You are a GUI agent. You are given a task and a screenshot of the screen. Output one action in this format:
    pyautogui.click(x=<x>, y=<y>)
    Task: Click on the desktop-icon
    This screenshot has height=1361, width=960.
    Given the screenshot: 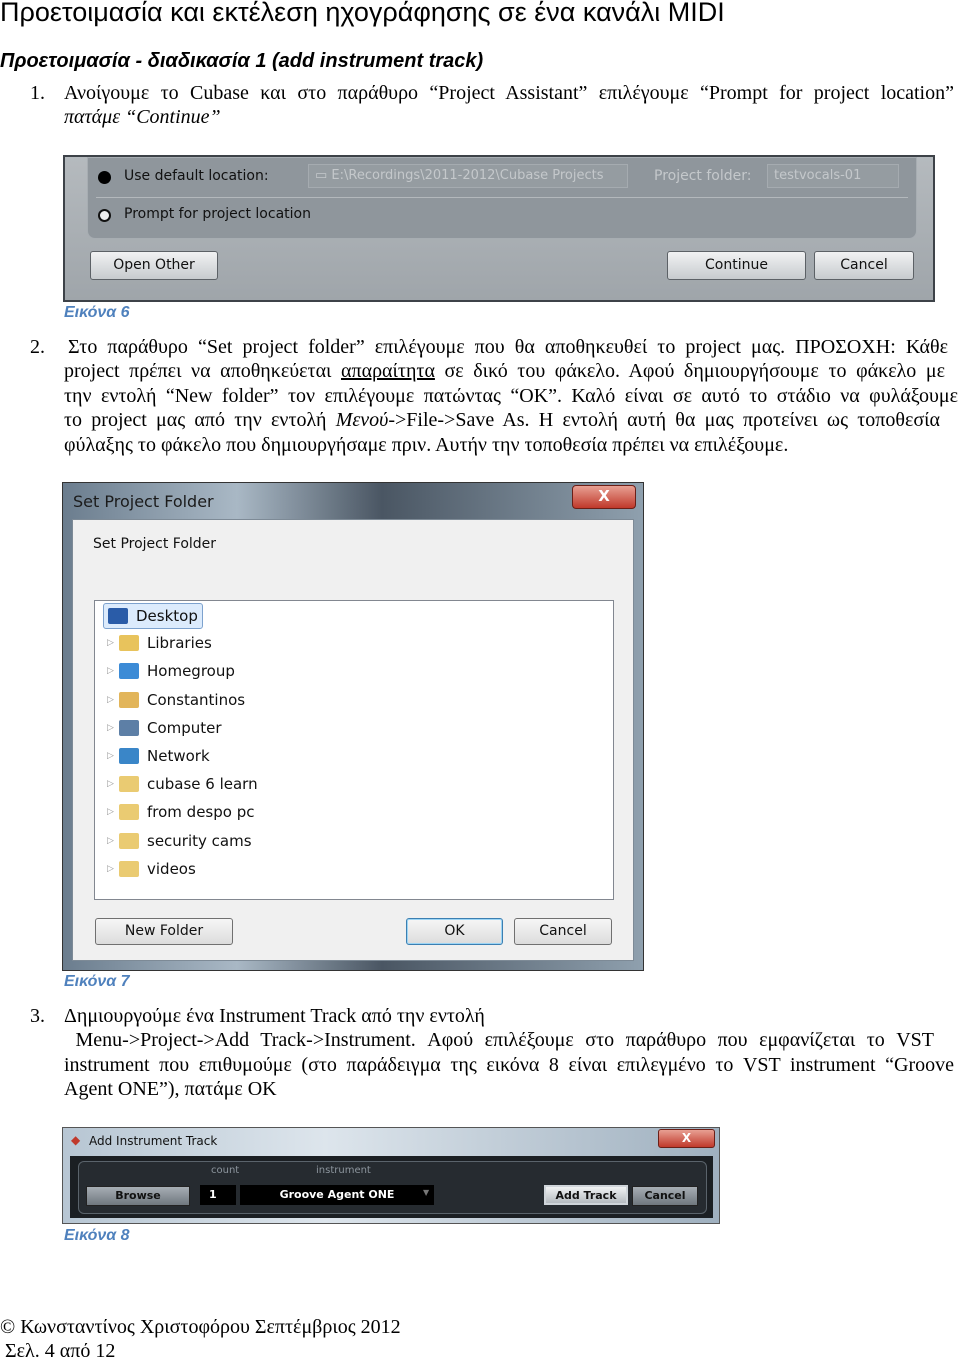 What is the action you would take?
    pyautogui.click(x=118, y=616)
    